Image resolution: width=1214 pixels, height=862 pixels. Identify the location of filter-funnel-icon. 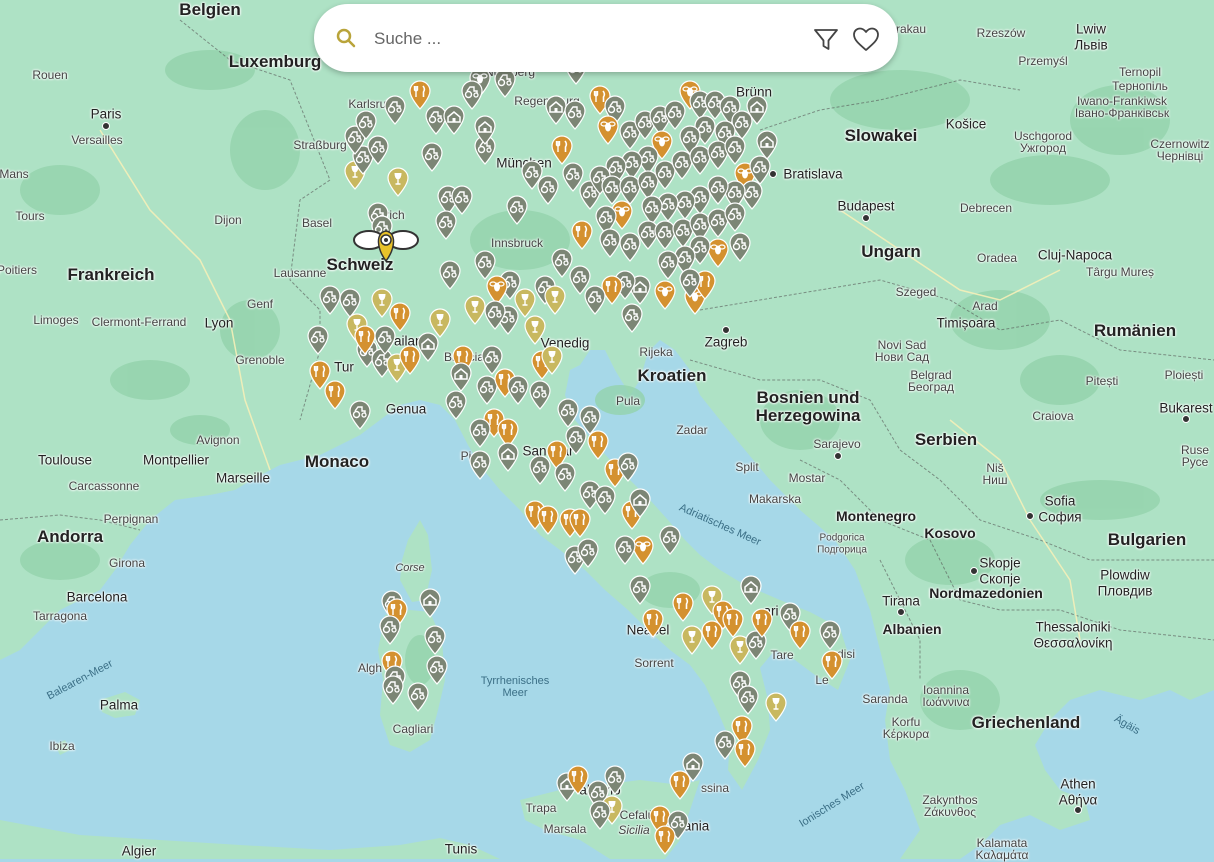
(826, 39).